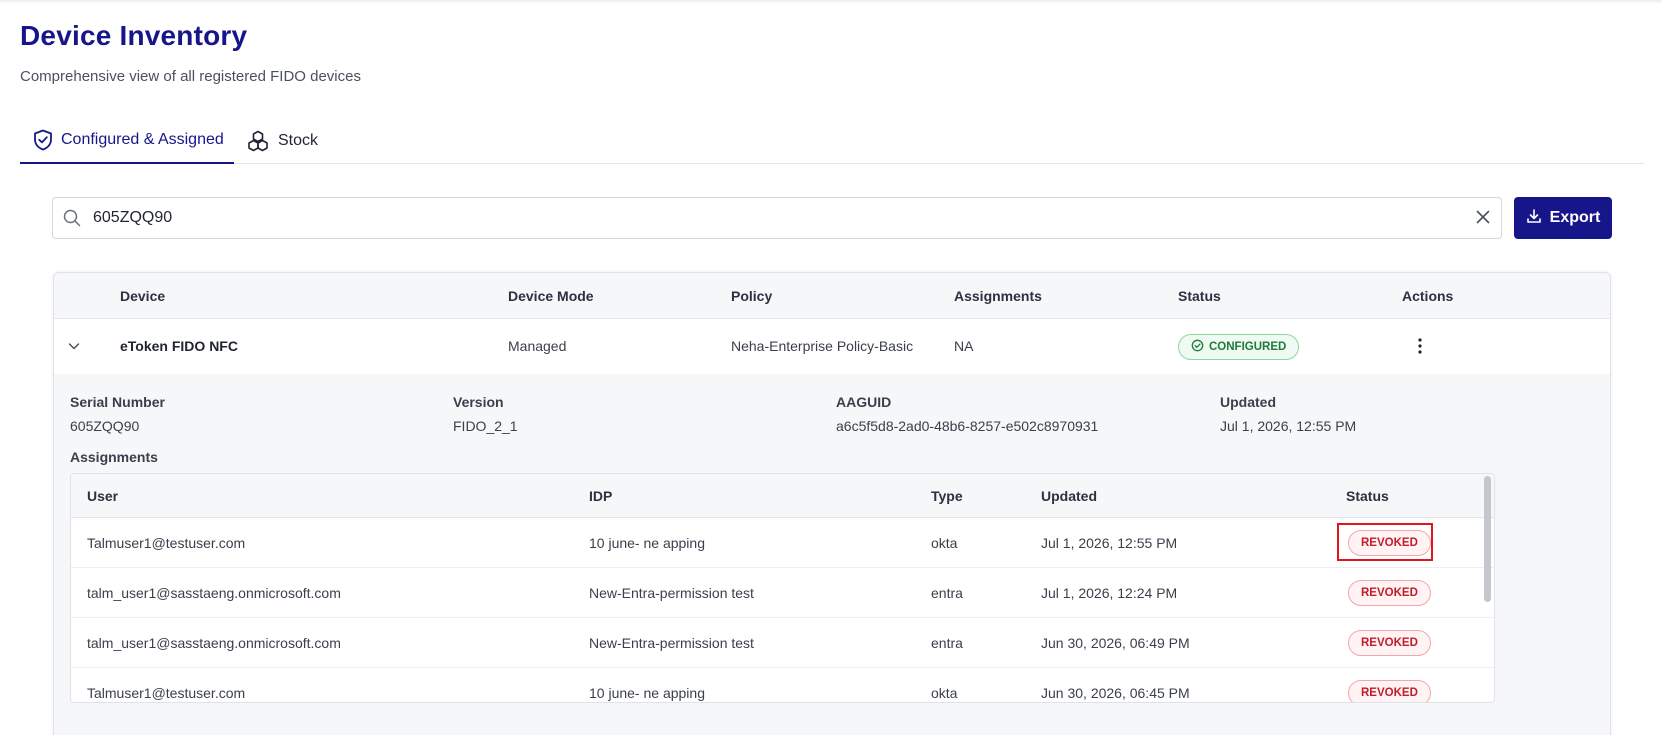  Describe the element at coordinates (117, 402) in the screenshot. I see `serial-number-label: Serial Number` at that location.